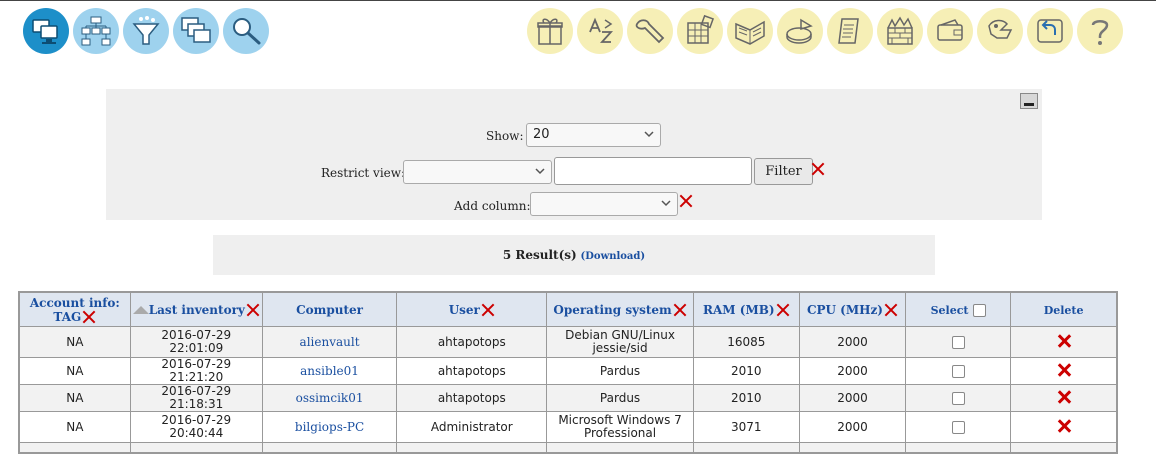 This screenshot has height=454, width=1156. Describe the element at coordinates (739, 309) in the screenshot. I see `col-header-ram-label: RAM (MB)` at that location.